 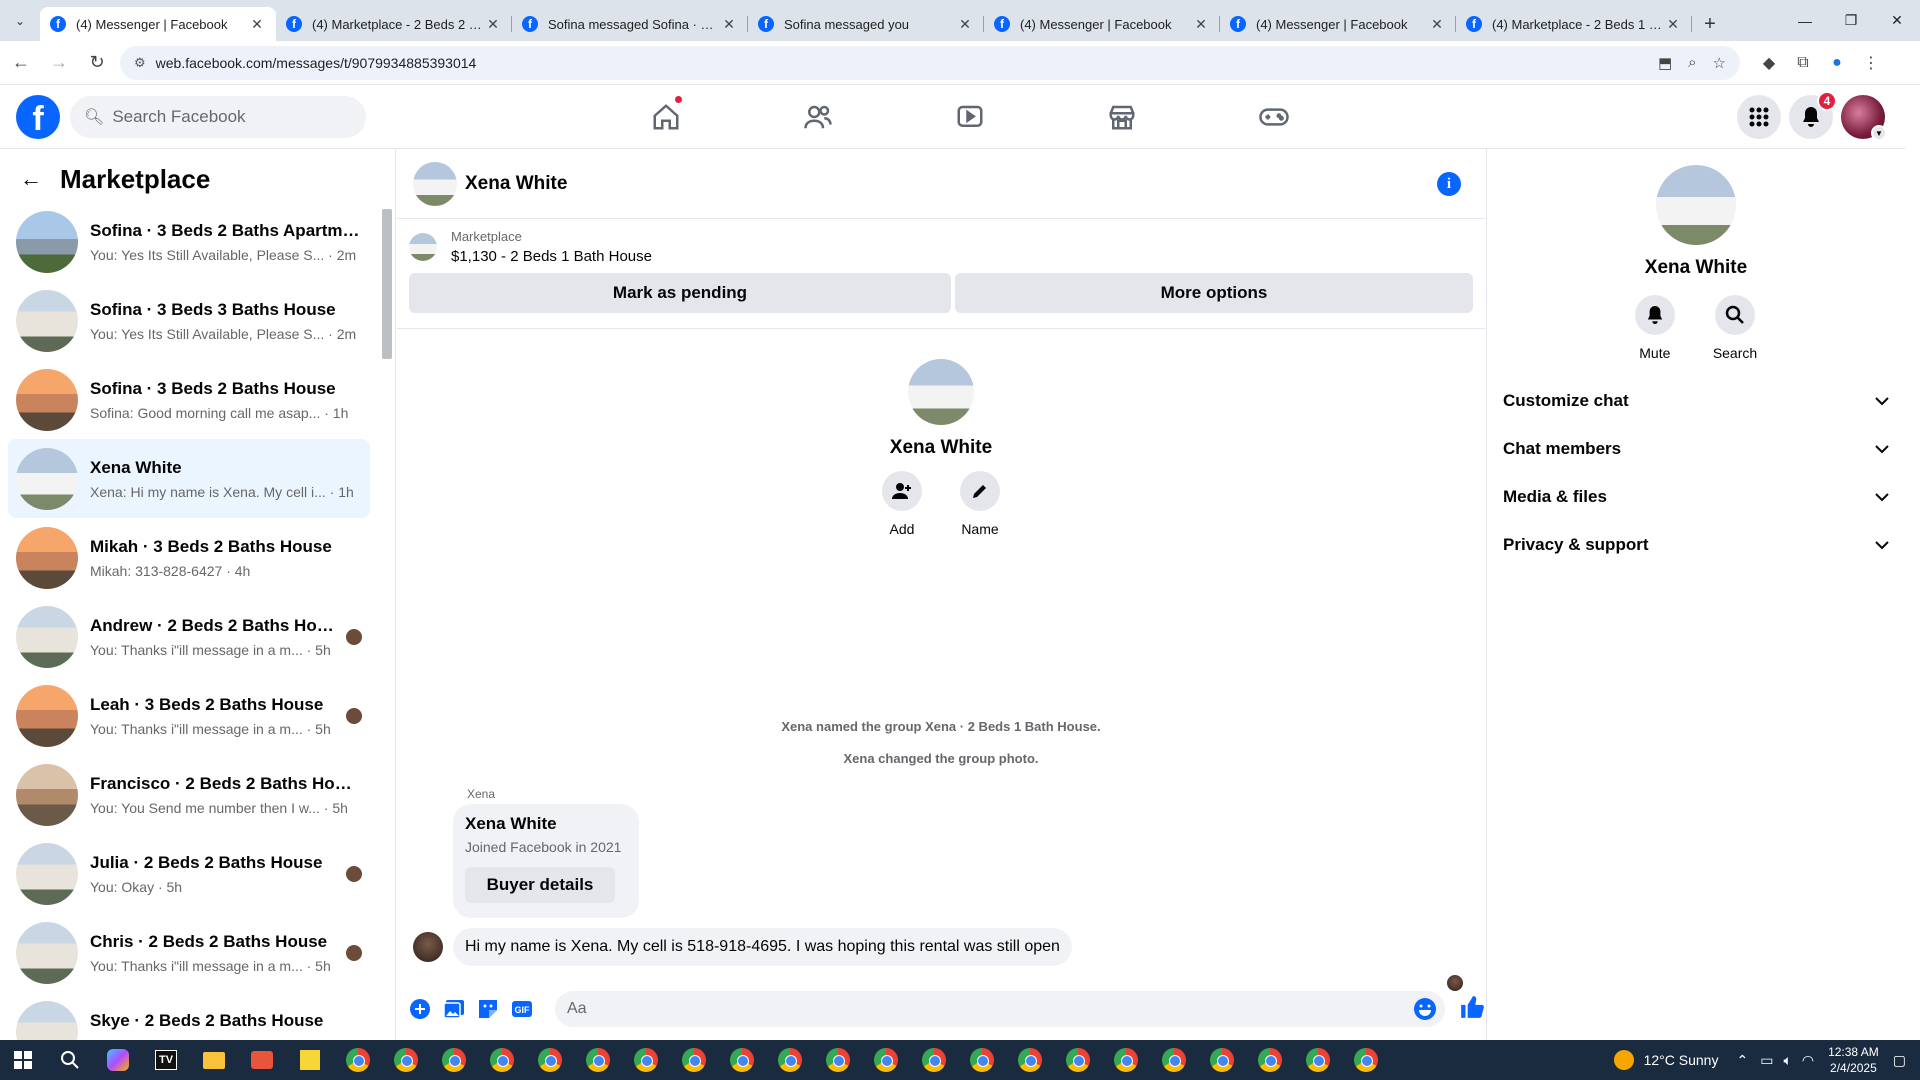 I want to click on details-menu-item: Media & files, so click(x=1696, y=497).